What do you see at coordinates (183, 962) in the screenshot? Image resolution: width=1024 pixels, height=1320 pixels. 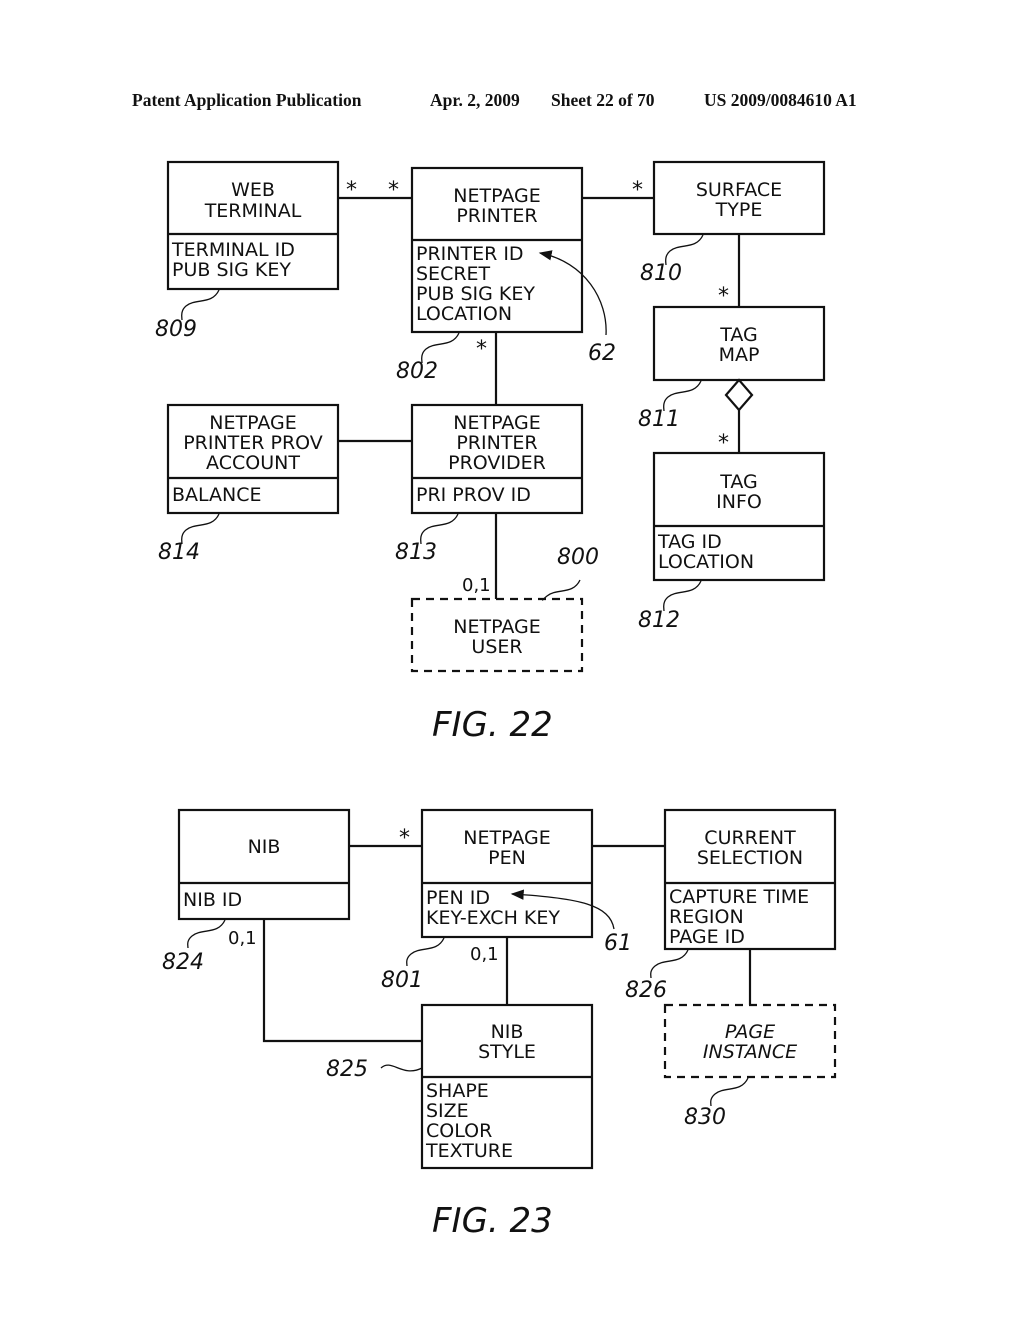 I see `ref-824: 824` at bounding box center [183, 962].